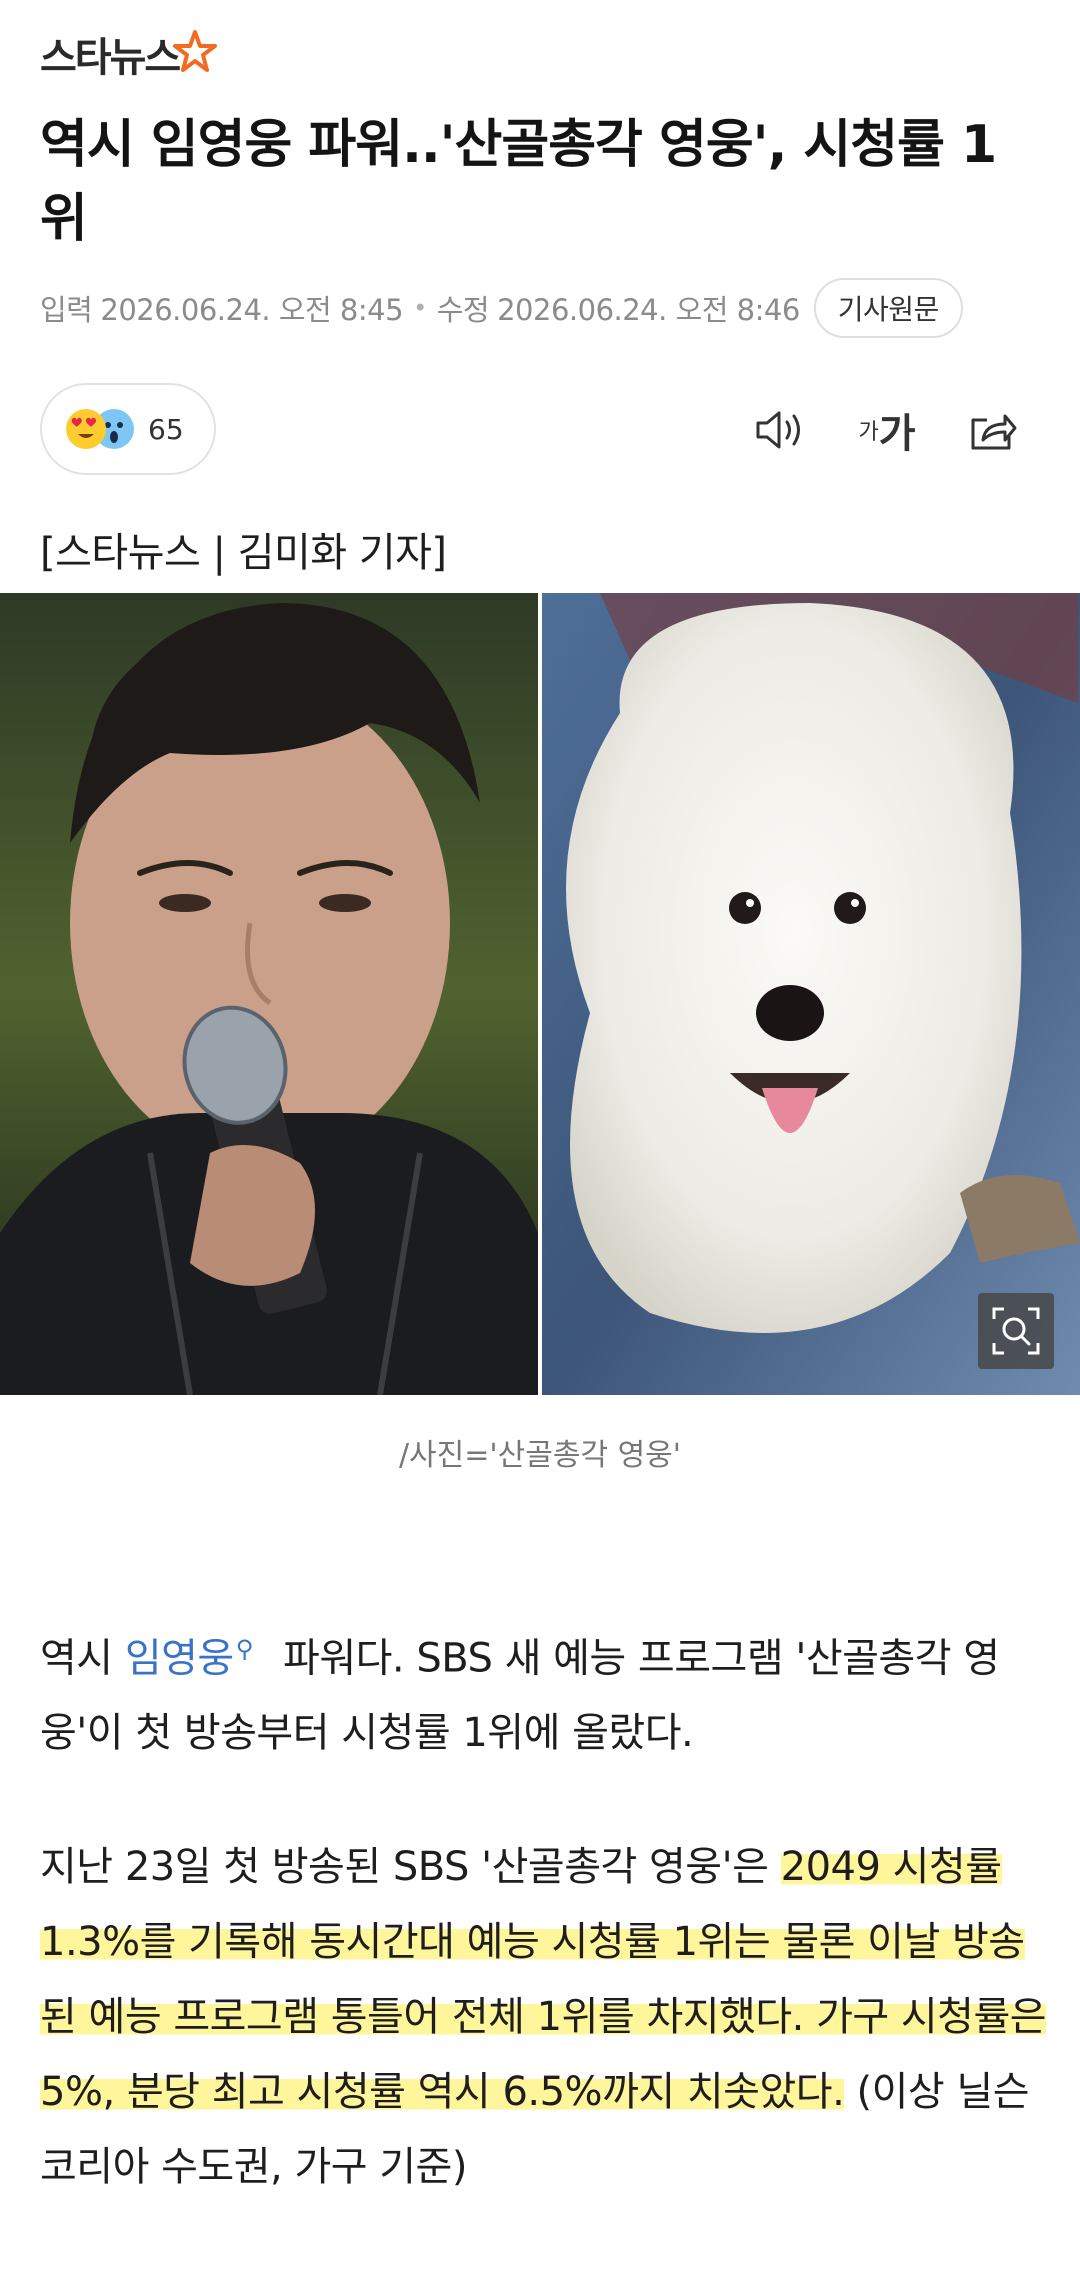 The image size is (1080, 2276). What do you see at coordinates (110, 58) in the screenshot?
I see `logo-text: 스타뉴스` at bounding box center [110, 58].